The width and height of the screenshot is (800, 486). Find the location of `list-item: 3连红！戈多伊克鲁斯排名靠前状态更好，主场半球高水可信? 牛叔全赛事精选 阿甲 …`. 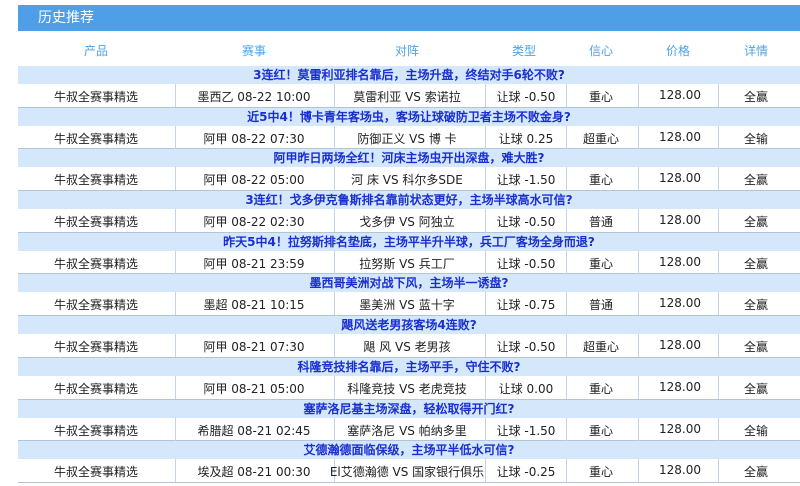

list-item: 3连红！戈多伊克鲁斯排名靠前状态更好，主场半球高水可信? 牛叔全赛事精选 阿甲 … is located at coordinates (409, 212).